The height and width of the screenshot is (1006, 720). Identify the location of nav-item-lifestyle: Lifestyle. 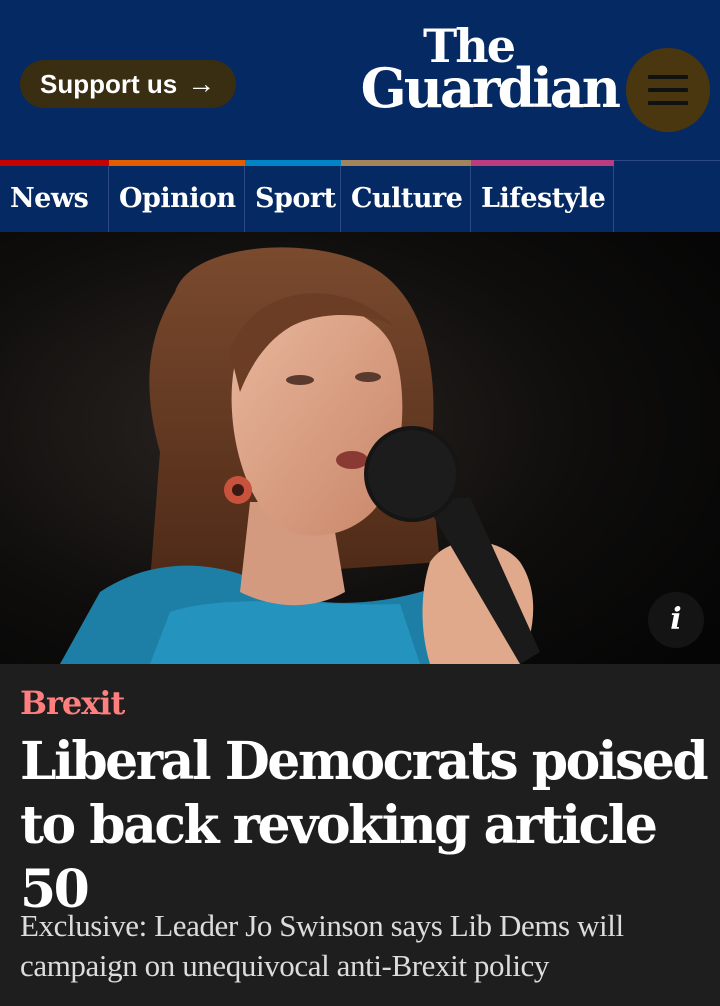
(542, 196).